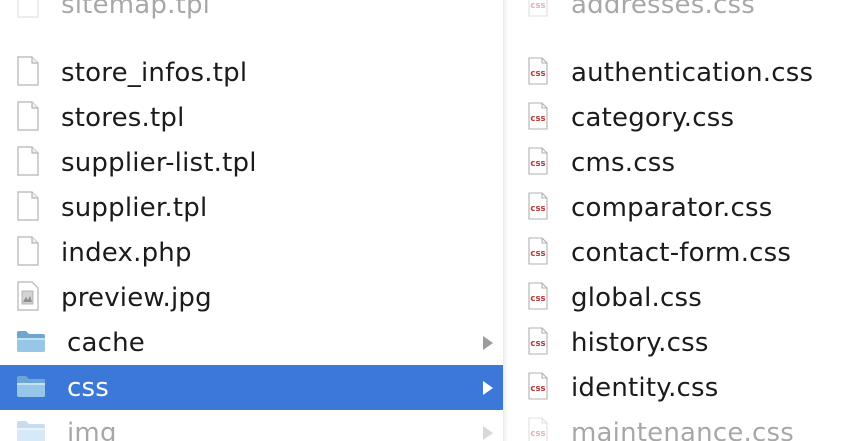  Describe the element at coordinates (251, 342) in the screenshot. I see `file-row-cache: cache` at that location.